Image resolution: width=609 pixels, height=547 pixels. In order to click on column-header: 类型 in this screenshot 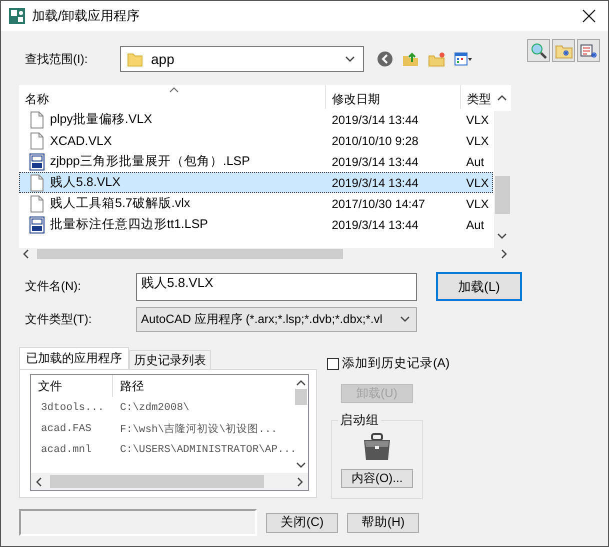, I will do `click(477, 97)`.